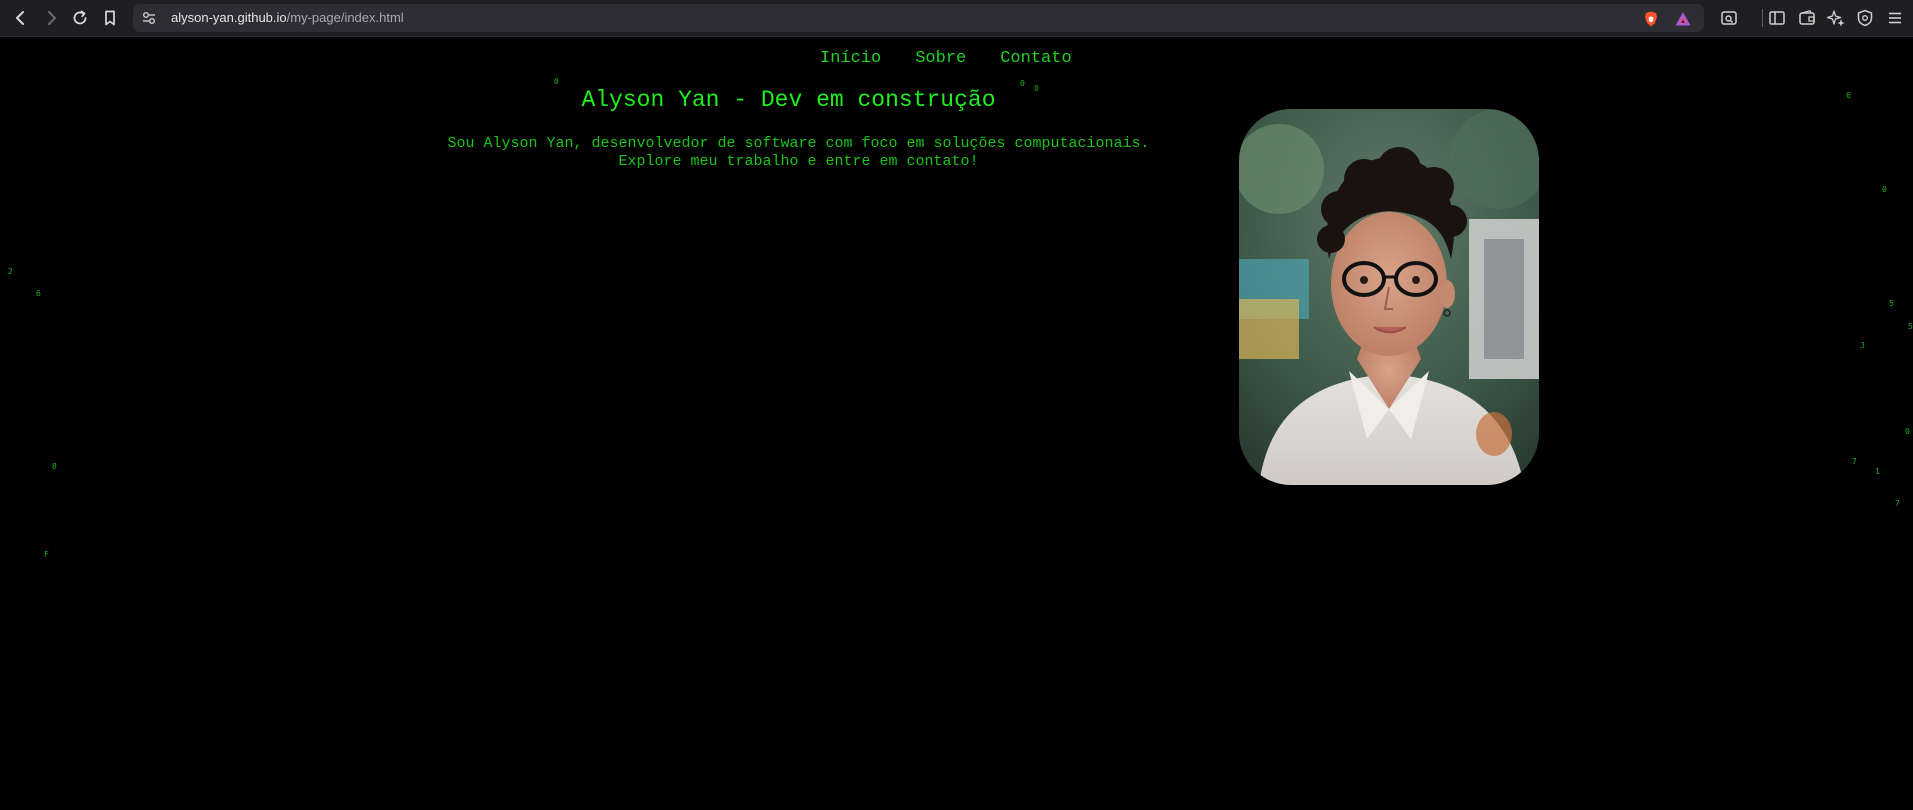  What do you see at coordinates (51, 18) in the screenshot?
I see `forward-icon` at bounding box center [51, 18].